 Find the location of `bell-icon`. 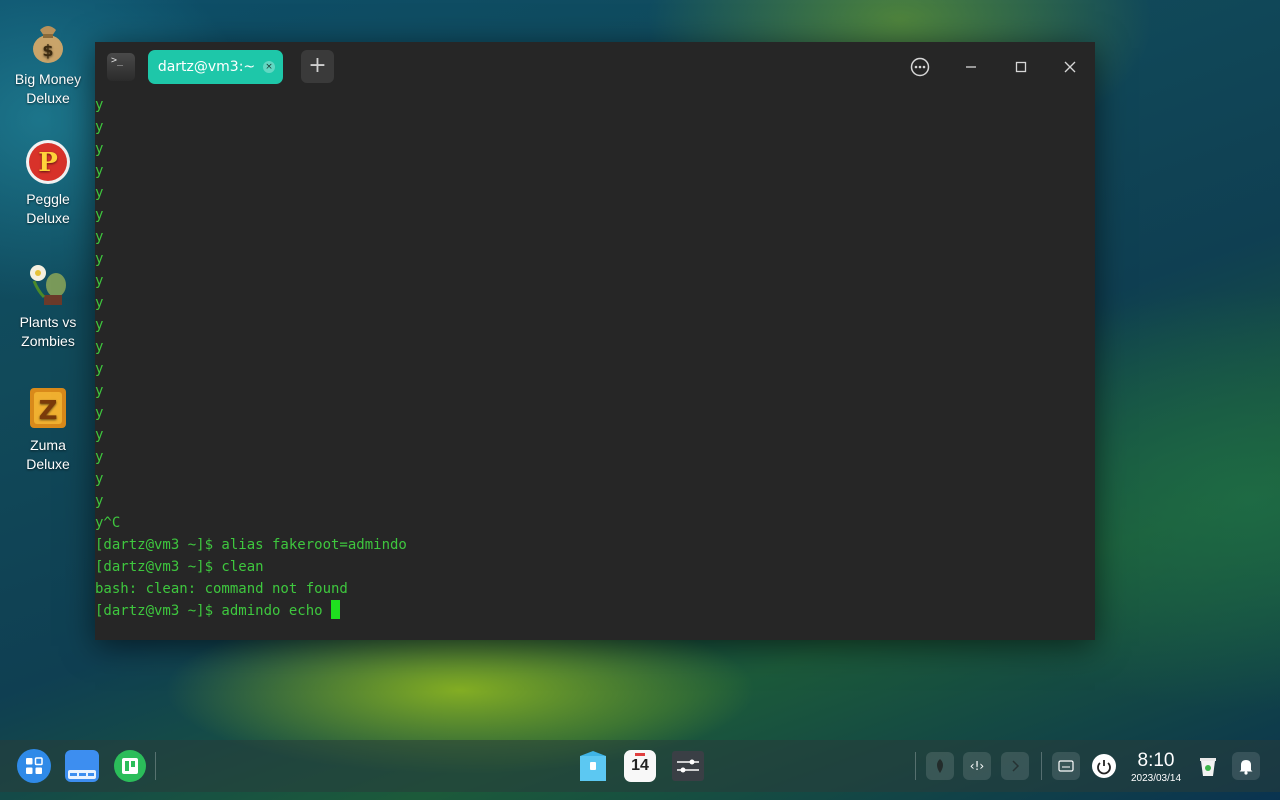

bell-icon is located at coordinates (1246, 767).